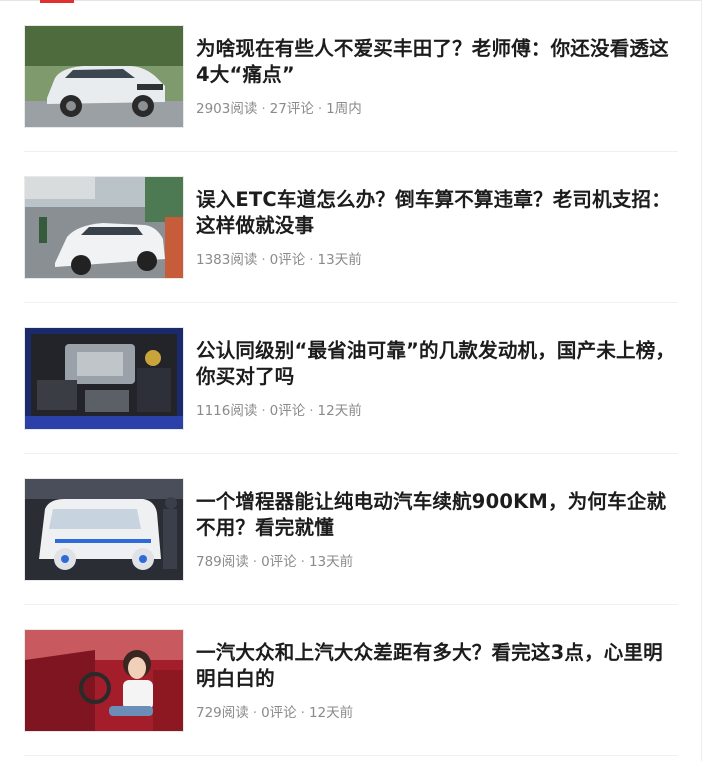 Image resolution: width=702 pixels, height=761 pixels. Describe the element at coordinates (437, 62) in the screenshot. I see `article-title: 为啥现在有些人不爱买丰田了？老师傅：你还没看透这4大“痛点”` at that location.